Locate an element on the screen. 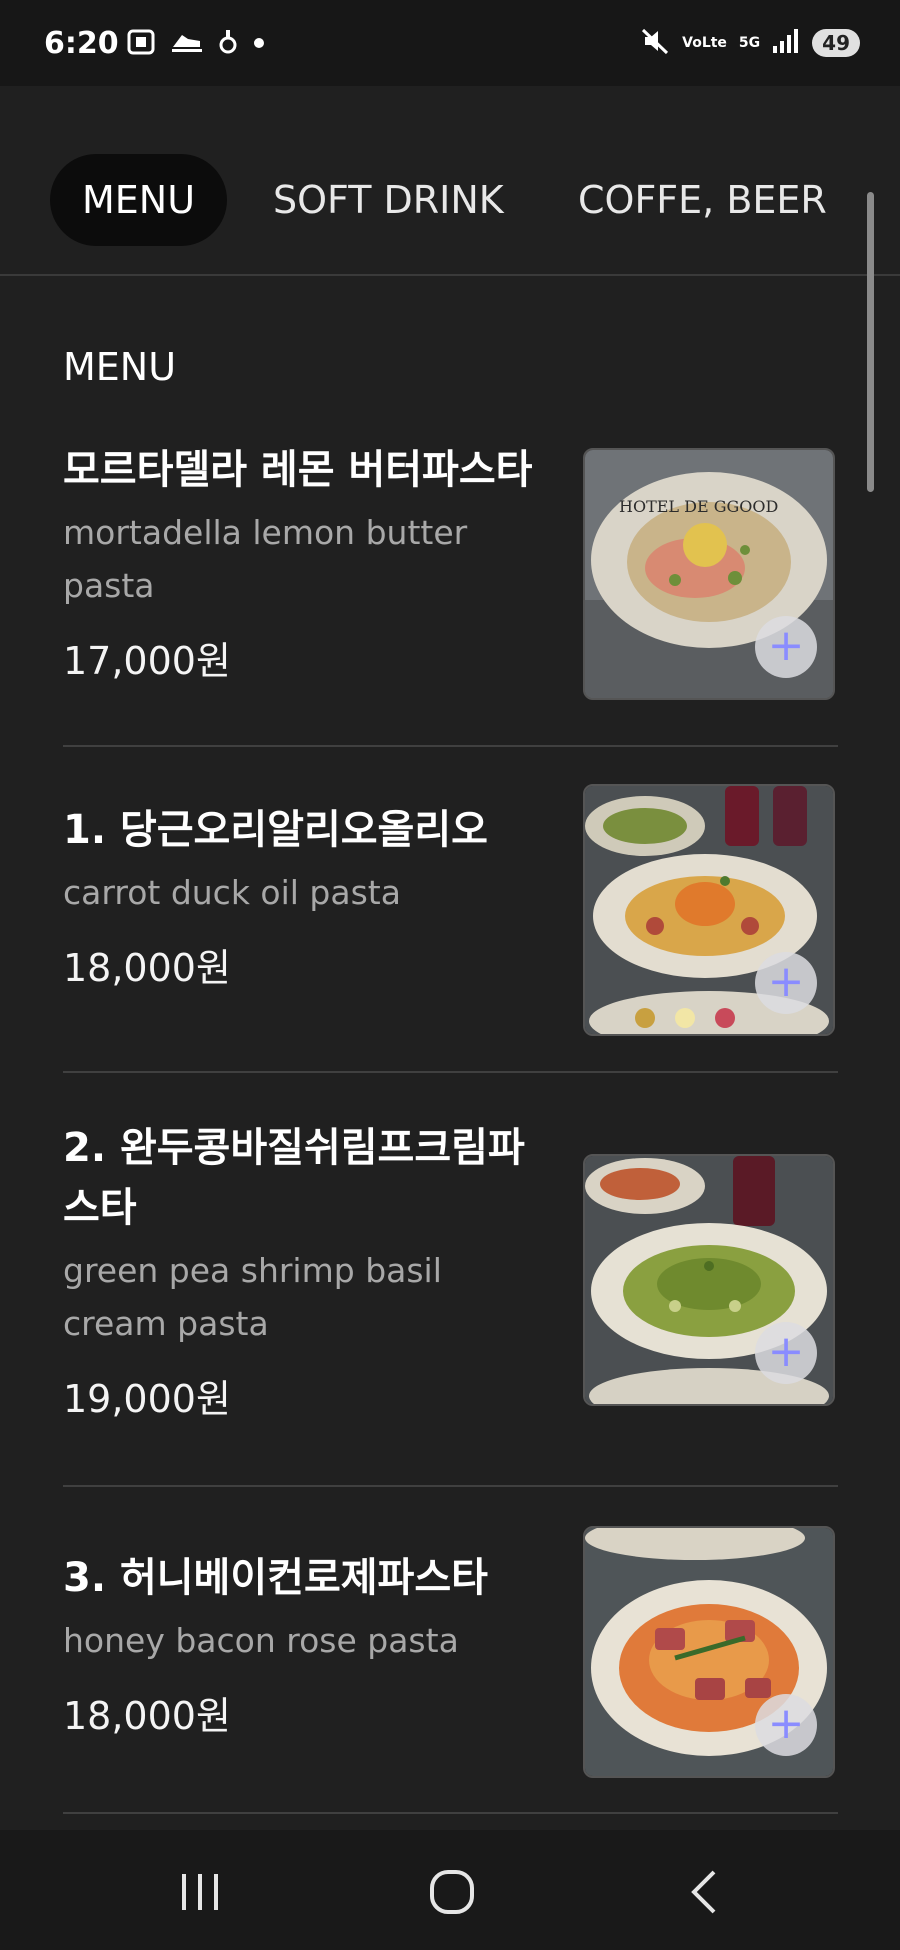 This screenshot has width=900, height=1950. 5g-icon: 5G is located at coordinates (749, 43).